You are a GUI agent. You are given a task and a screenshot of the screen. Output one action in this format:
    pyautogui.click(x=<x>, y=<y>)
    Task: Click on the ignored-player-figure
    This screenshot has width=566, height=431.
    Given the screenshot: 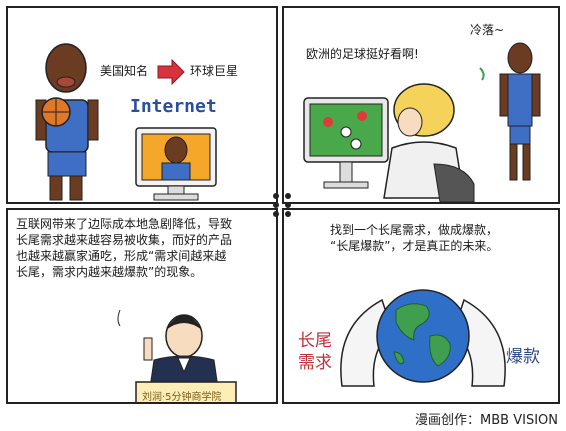 What is the action you would take?
    pyautogui.click(x=510, y=111)
    